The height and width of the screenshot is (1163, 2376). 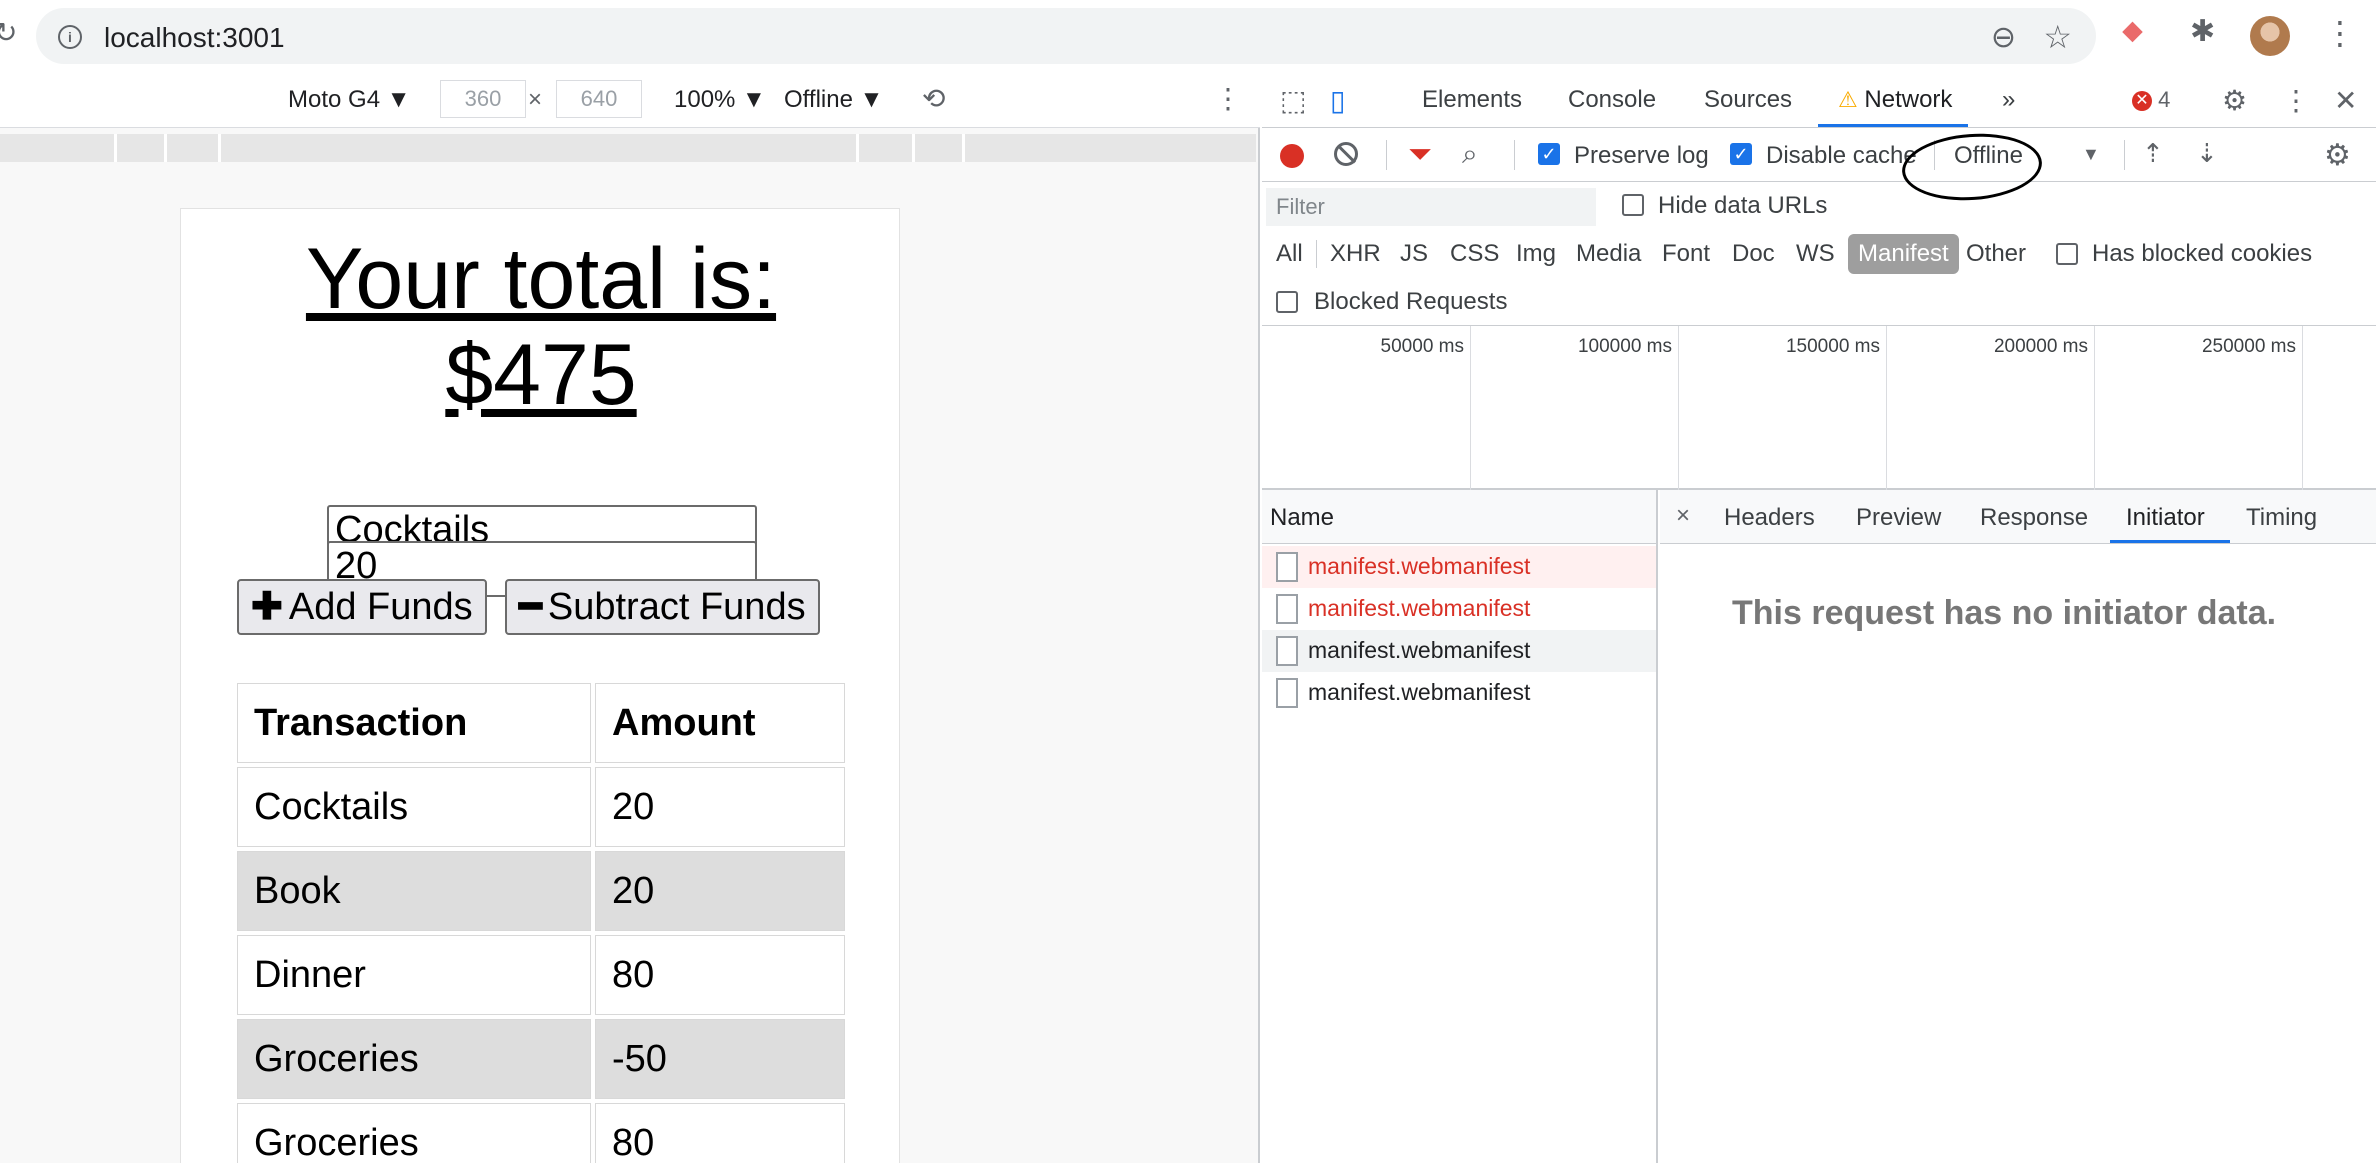 I want to click on row-transaction: Groceries, so click(x=414, y=1133).